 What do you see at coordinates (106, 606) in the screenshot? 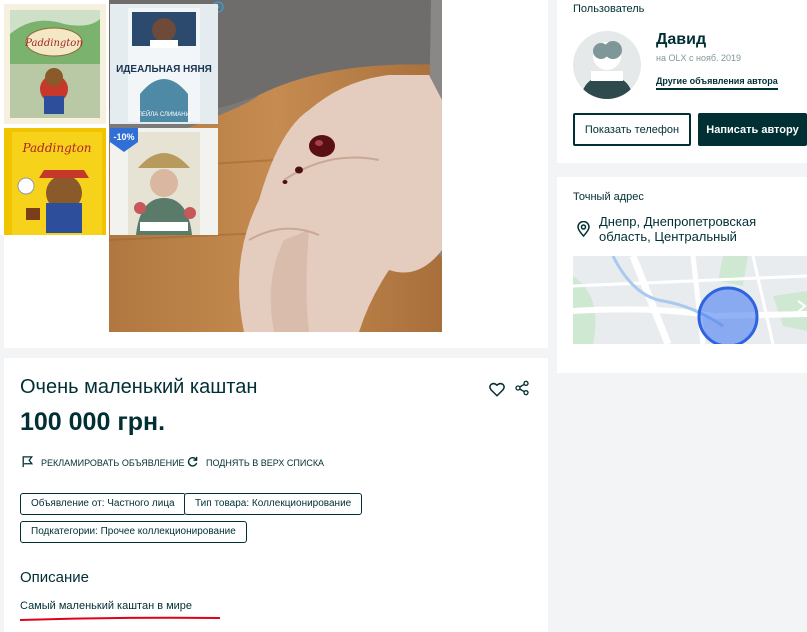
I see `description-text: Самый маленький каштан в мире` at bounding box center [106, 606].